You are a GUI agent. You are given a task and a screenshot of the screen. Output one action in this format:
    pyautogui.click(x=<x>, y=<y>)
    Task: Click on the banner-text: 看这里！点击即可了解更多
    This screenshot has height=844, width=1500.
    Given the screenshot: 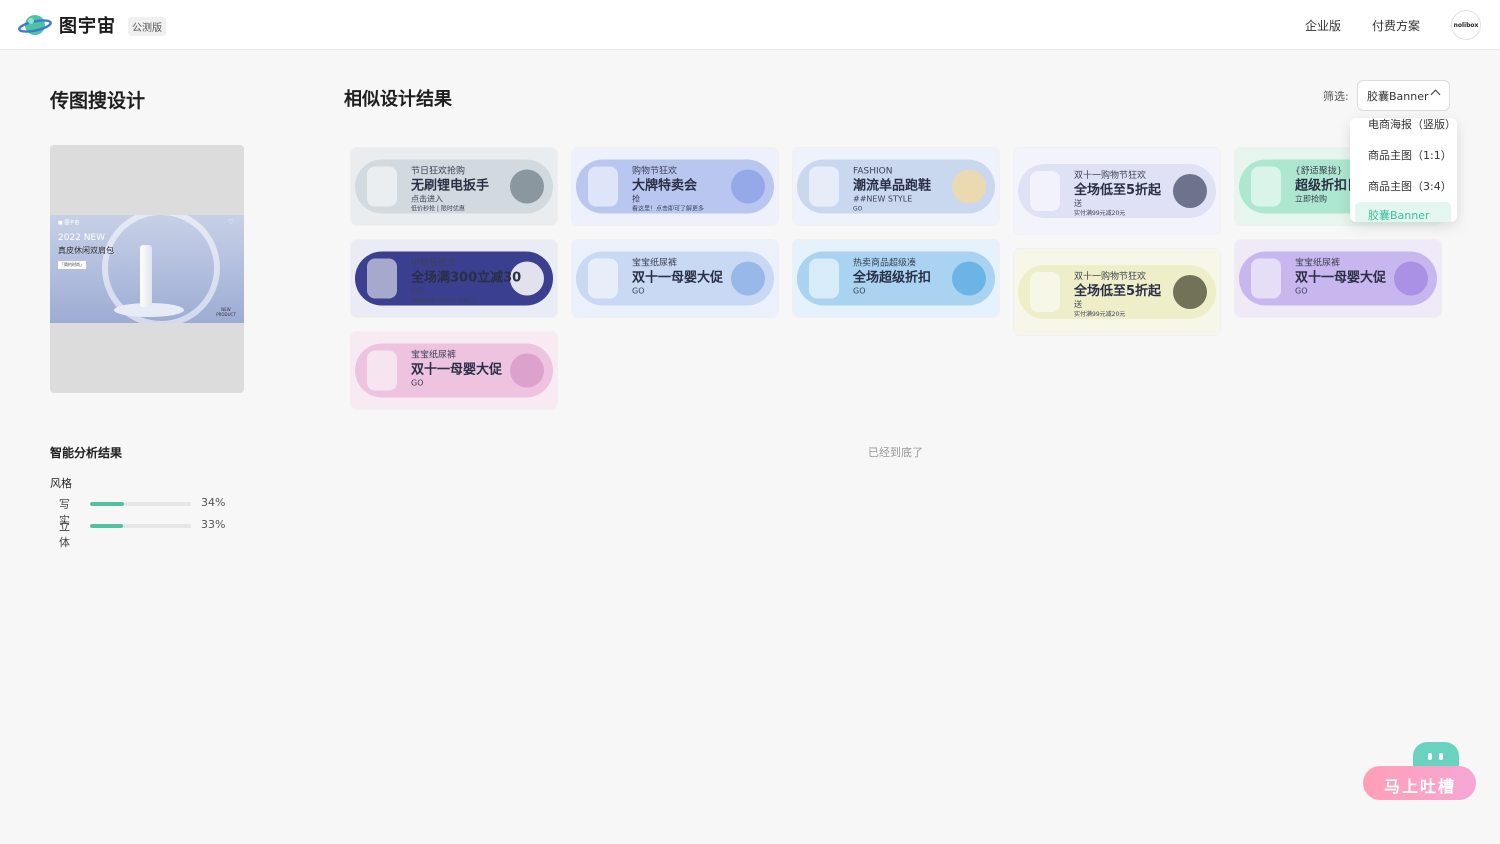 What is the action you would take?
    pyautogui.click(x=668, y=209)
    